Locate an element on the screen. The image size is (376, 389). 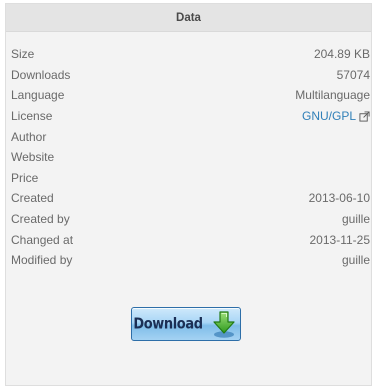
modified-by-value: guille is located at coordinates (355, 260).